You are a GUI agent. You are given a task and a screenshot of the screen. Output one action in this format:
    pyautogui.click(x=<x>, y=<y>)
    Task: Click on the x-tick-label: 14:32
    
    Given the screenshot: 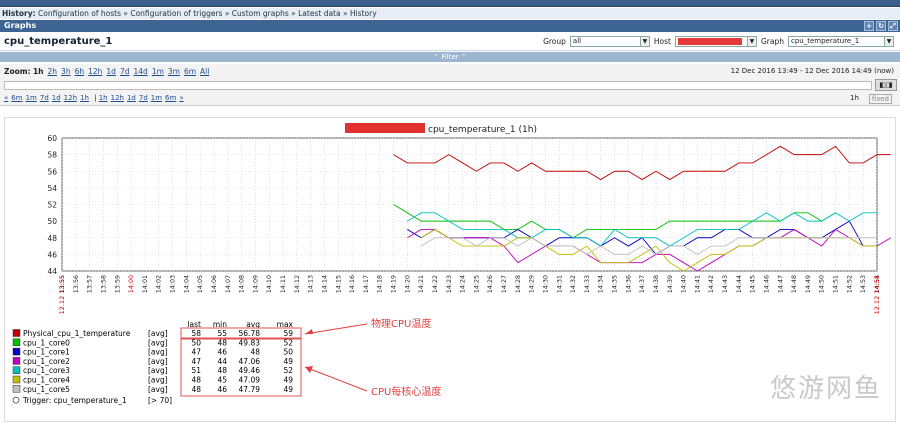 What is the action you would take?
    pyautogui.click(x=573, y=284)
    